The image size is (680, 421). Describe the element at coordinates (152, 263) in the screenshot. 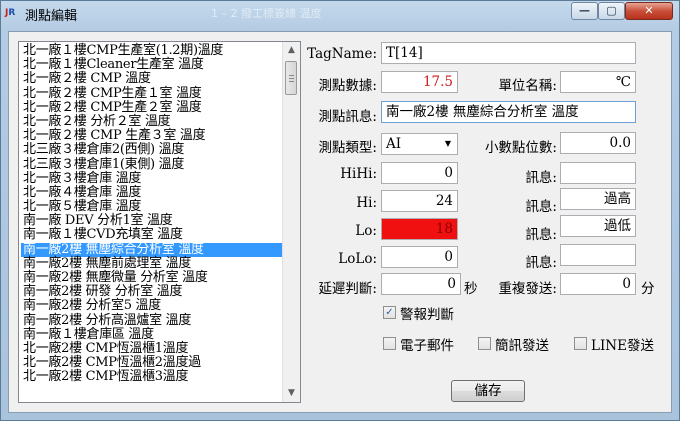

I see `list-item: 南一廠2樓 無塵前處理室 溫度` at that location.